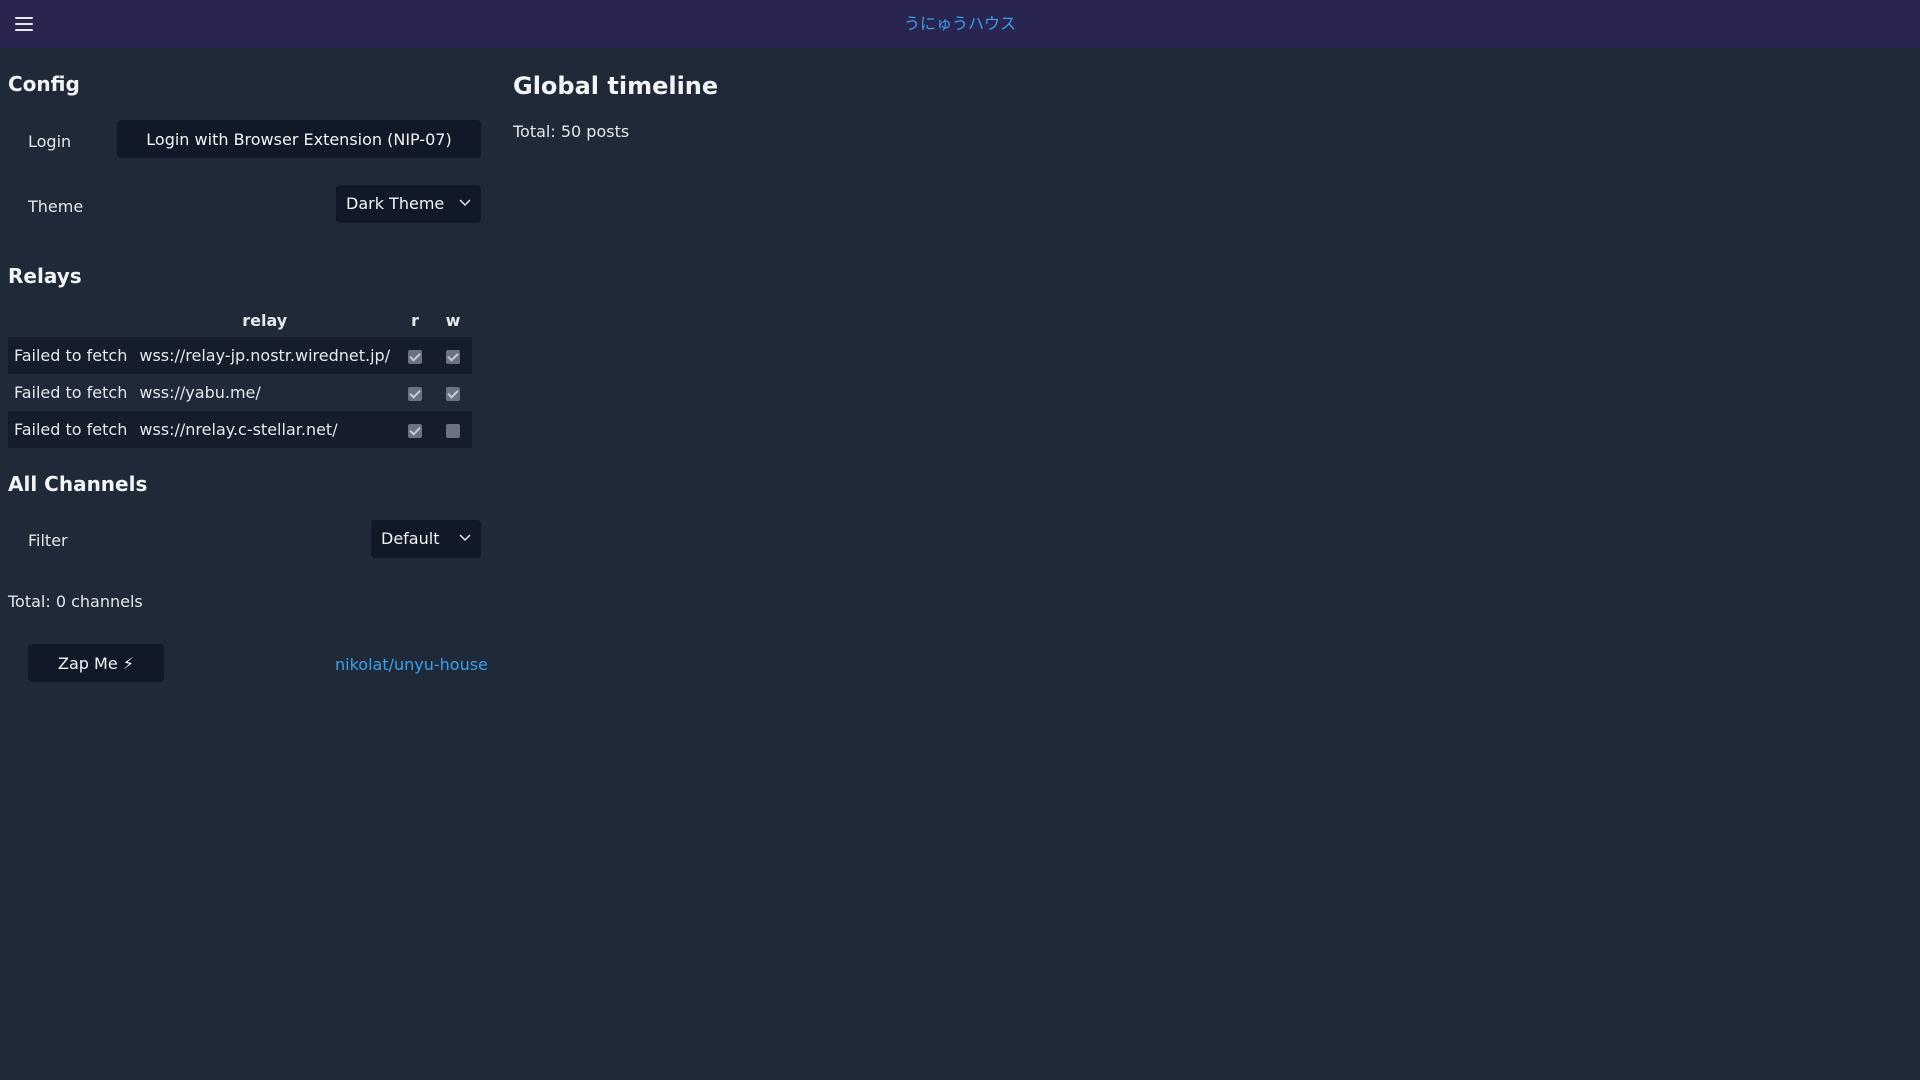 Image resolution: width=1920 pixels, height=1080 pixels. Describe the element at coordinates (96, 663) in the screenshot. I see `zap-me-button: Zap Me ⚡` at that location.